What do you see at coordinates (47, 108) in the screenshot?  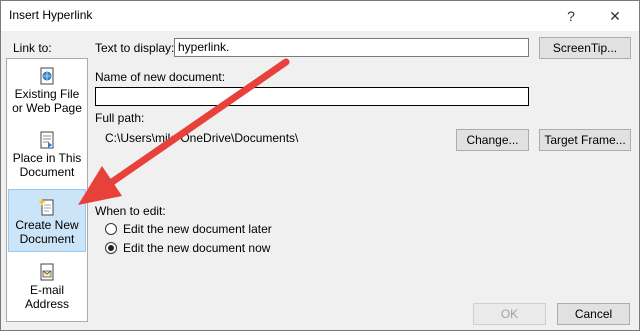 I see `link-item-label-line2: or Web Page` at bounding box center [47, 108].